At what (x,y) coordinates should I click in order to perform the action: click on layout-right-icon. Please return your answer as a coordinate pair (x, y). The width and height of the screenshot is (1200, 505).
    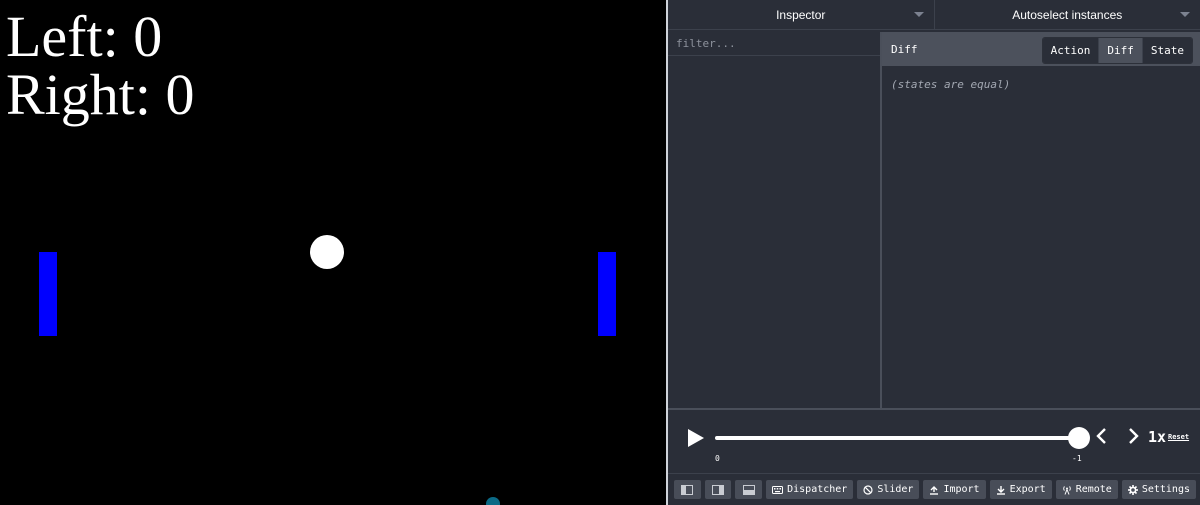
    Looking at the image, I should click on (718, 489).